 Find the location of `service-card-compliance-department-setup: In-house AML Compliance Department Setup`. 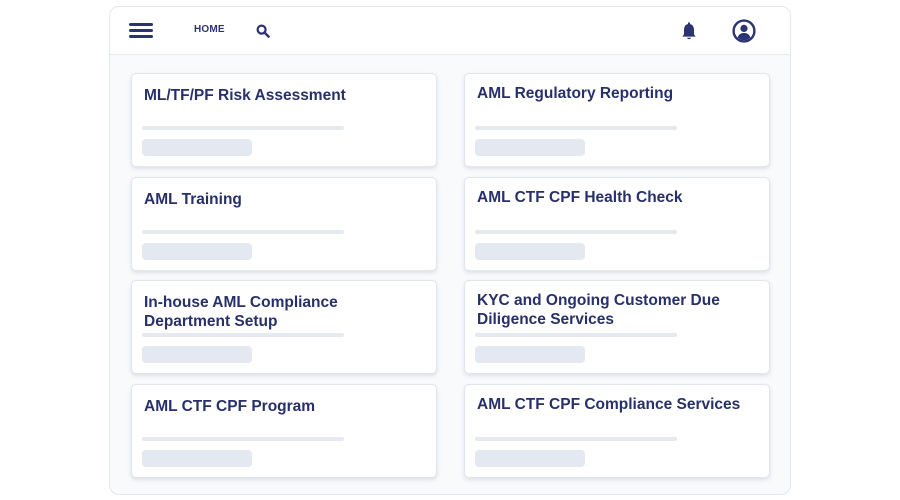

service-card-compliance-department-setup: In-house AML Compliance Department Setup is located at coordinates (284, 327).